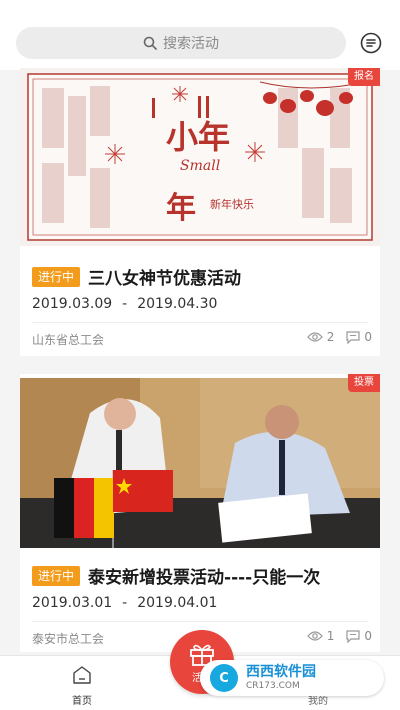 This screenshot has height=710, width=400. I want to click on activity-stats: 2 0, so click(339, 337).